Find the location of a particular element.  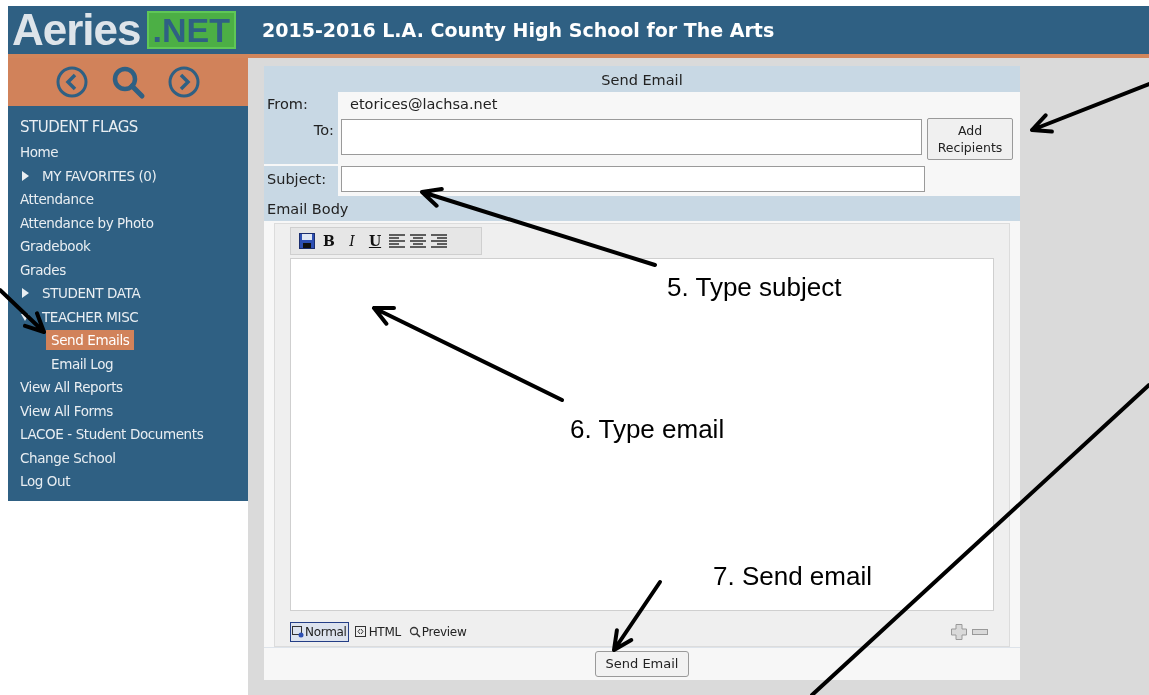

sidebar-item: MY FAVORITES (0) is located at coordinates (99, 175).